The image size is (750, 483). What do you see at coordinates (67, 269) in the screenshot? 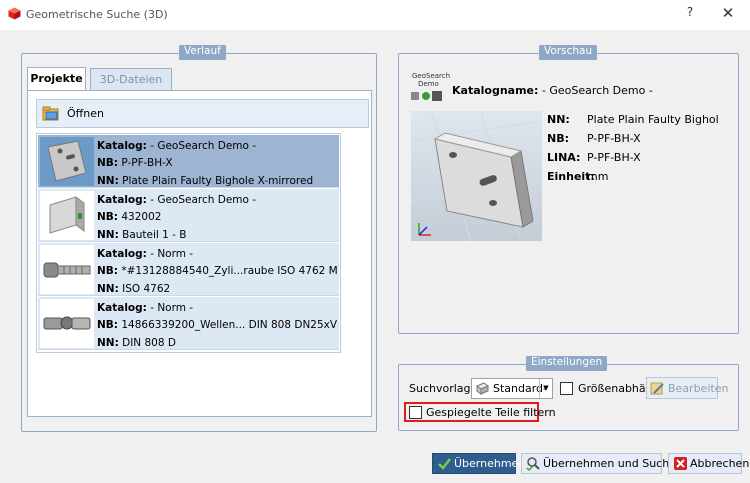
I see `screw-thumbnail-icon` at bounding box center [67, 269].